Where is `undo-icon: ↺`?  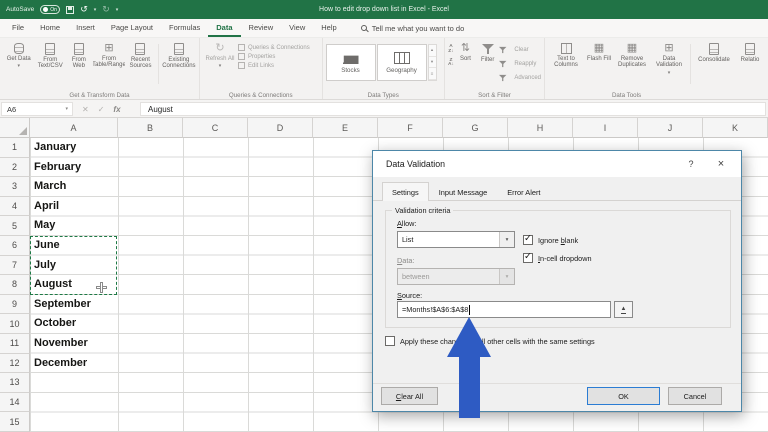 undo-icon: ↺ is located at coordinates (84, 9).